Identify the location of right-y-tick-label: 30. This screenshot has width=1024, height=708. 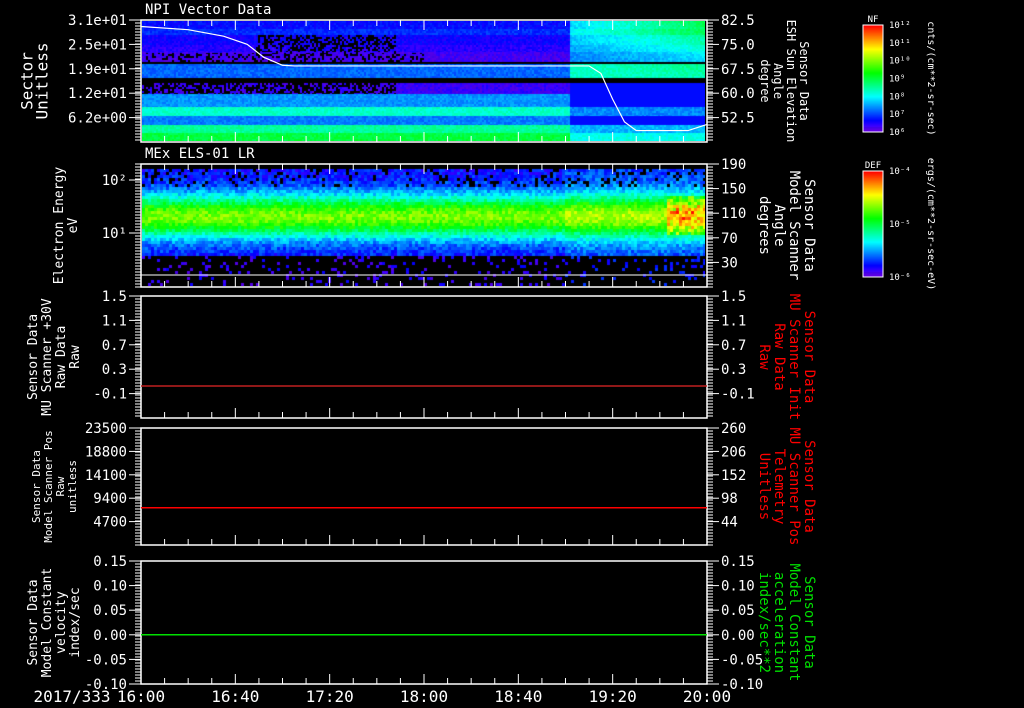
(729, 263).